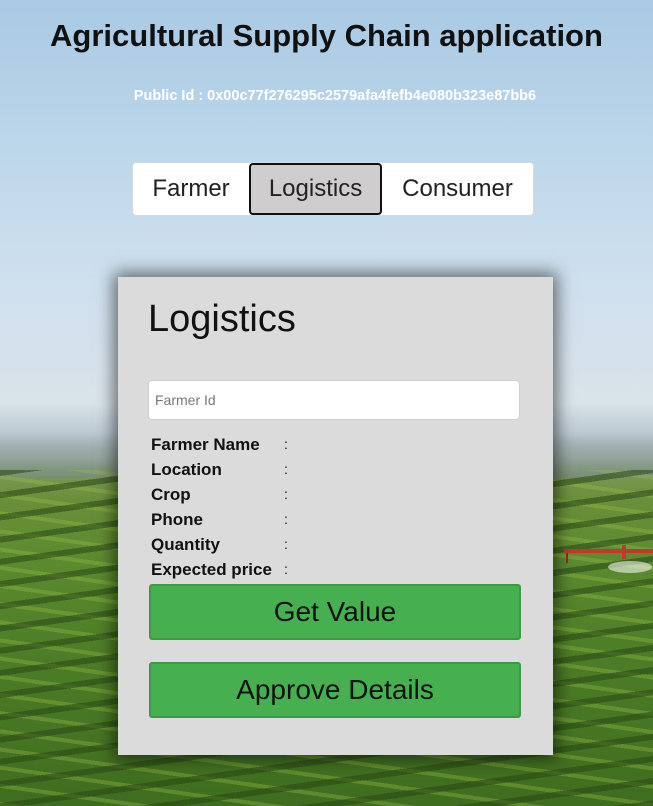 This screenshot has width=653, height=806. Describe the element at coordinates (222, 544) in the screenshot. I see `detail-row-quantity: Quantity :` at that location.